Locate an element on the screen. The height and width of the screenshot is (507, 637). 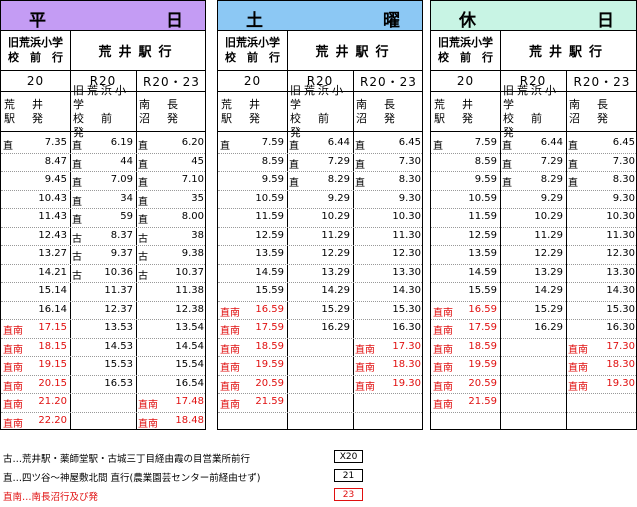
departure-time: 直 7.30 is located at coordinates (387, 163).